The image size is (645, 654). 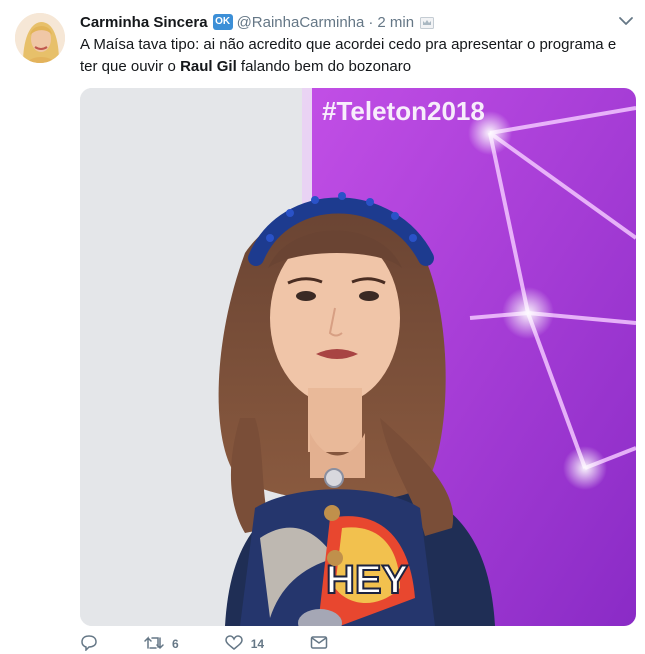 I want to click on avatar-photo, so click(x=40, y=38).